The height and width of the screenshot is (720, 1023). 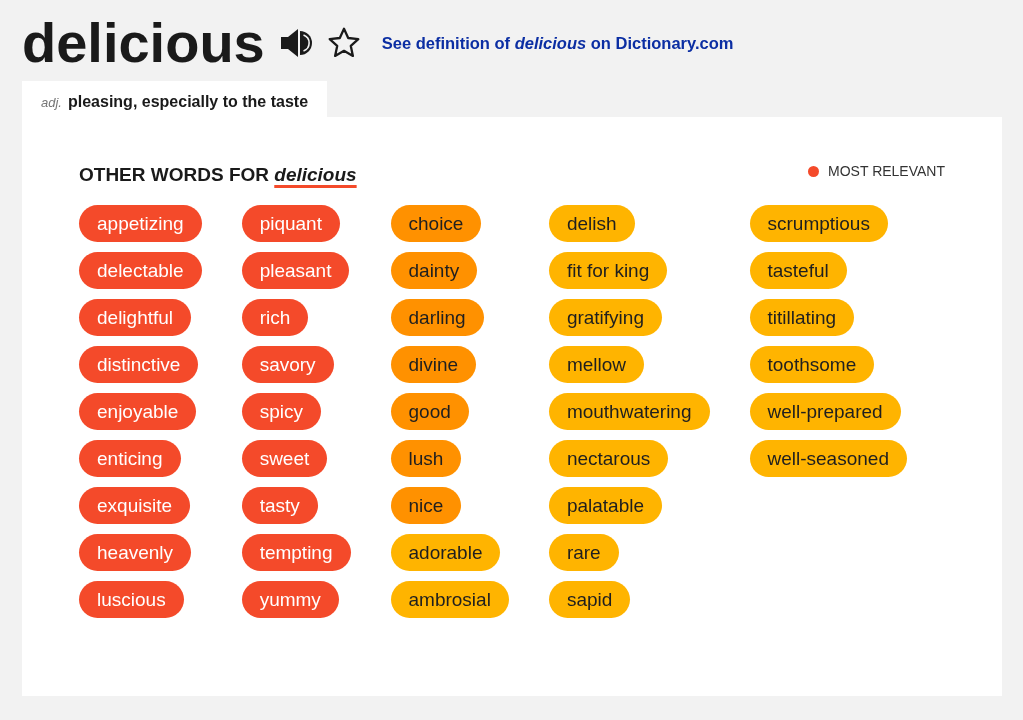 What do you see at coordinates (296, 552) in the screenshot?
I see `synonym-link: tempting` at bounding box center [296, 552].